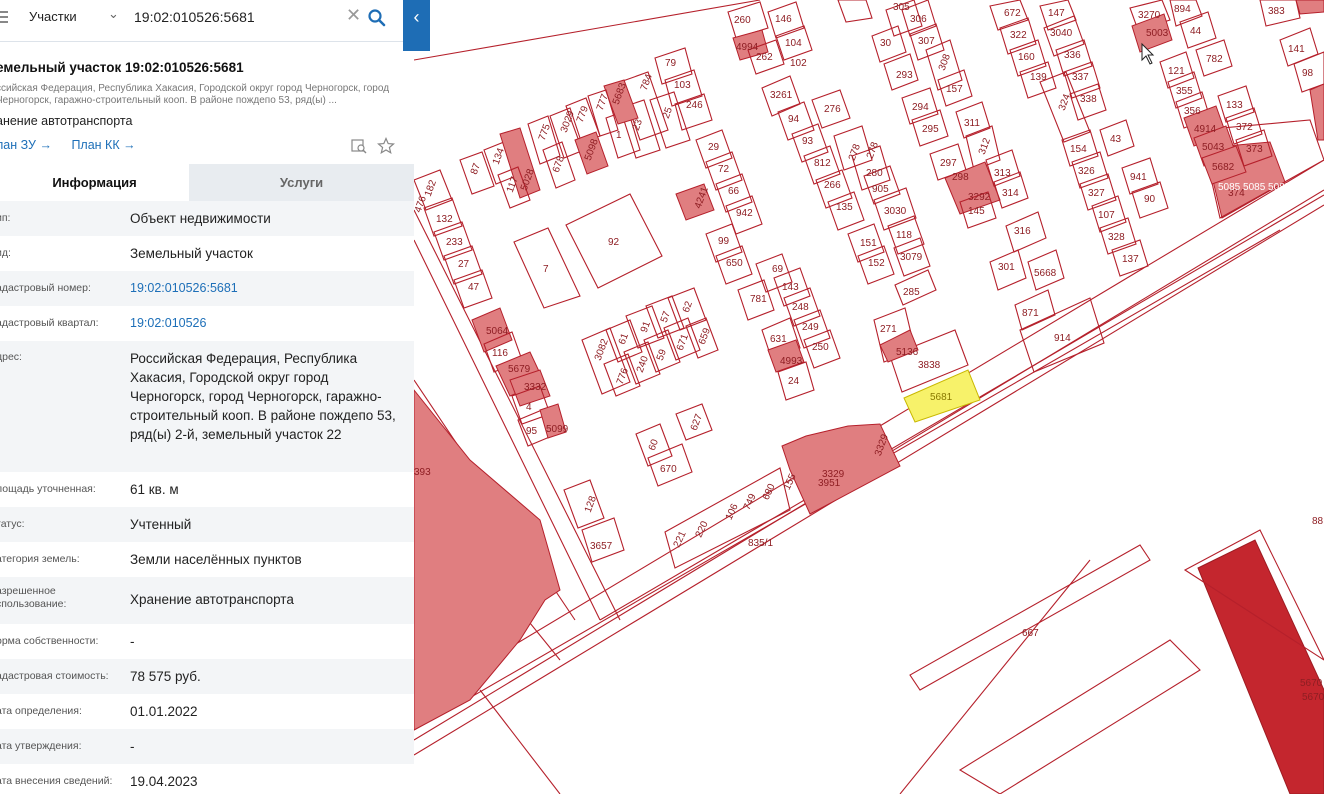  Describe the element at coordinates (972, 123) in the screenshot. I see `parcel-label: 311` at that location.